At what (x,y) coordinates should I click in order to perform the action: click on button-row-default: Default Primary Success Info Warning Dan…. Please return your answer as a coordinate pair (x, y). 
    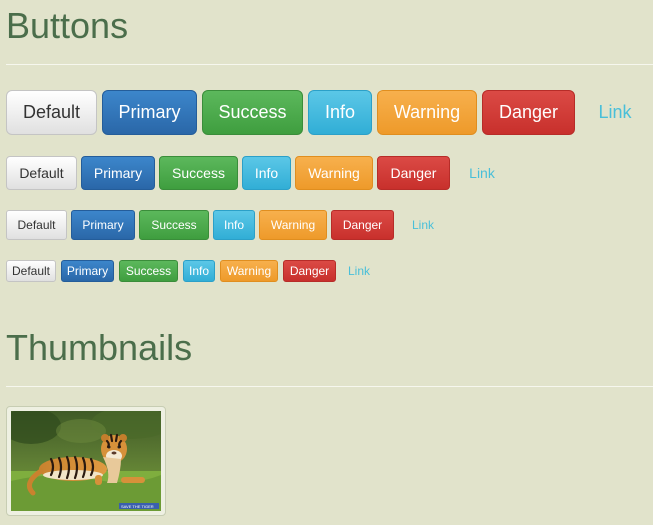
    Looking at the image, I should click on (260, 173).